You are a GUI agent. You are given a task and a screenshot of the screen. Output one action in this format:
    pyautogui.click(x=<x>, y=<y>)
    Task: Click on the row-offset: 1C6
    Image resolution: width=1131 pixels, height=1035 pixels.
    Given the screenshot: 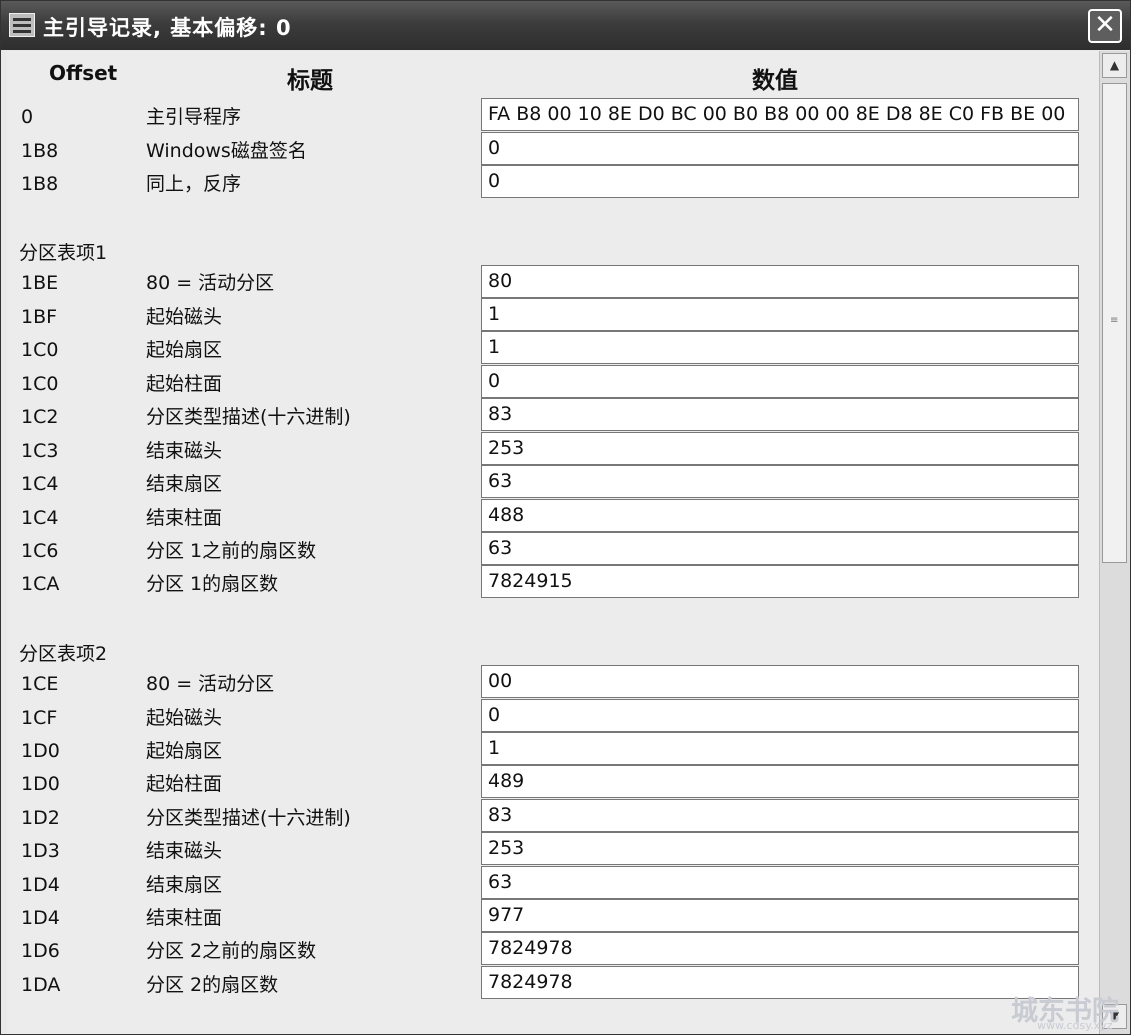 What is the action you would take?
    pyautogui.click(x=40, y=551)
    